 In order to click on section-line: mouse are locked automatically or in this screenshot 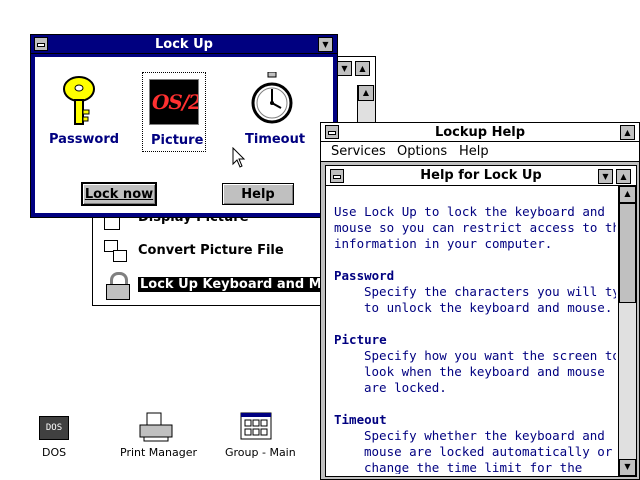, I will do `click(488, 451)`.